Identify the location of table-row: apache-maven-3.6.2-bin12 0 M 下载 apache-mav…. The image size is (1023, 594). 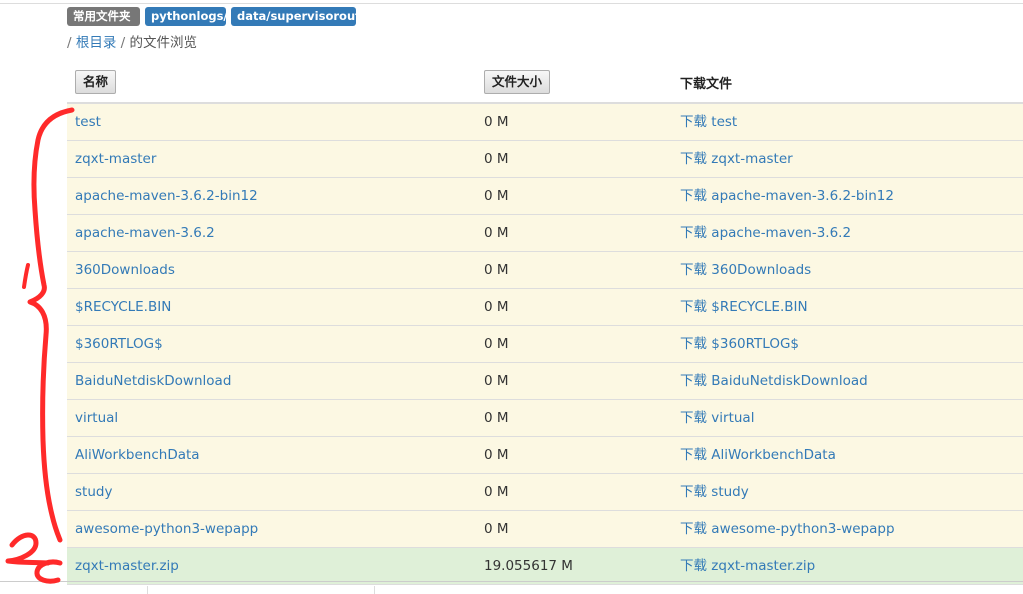
(545, 196).